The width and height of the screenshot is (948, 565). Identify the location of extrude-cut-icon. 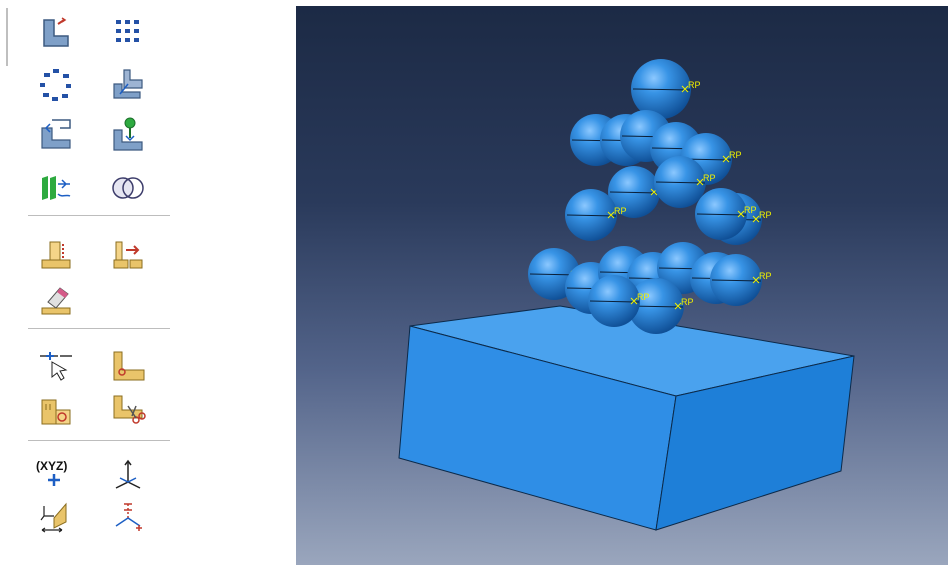
(56, 254).